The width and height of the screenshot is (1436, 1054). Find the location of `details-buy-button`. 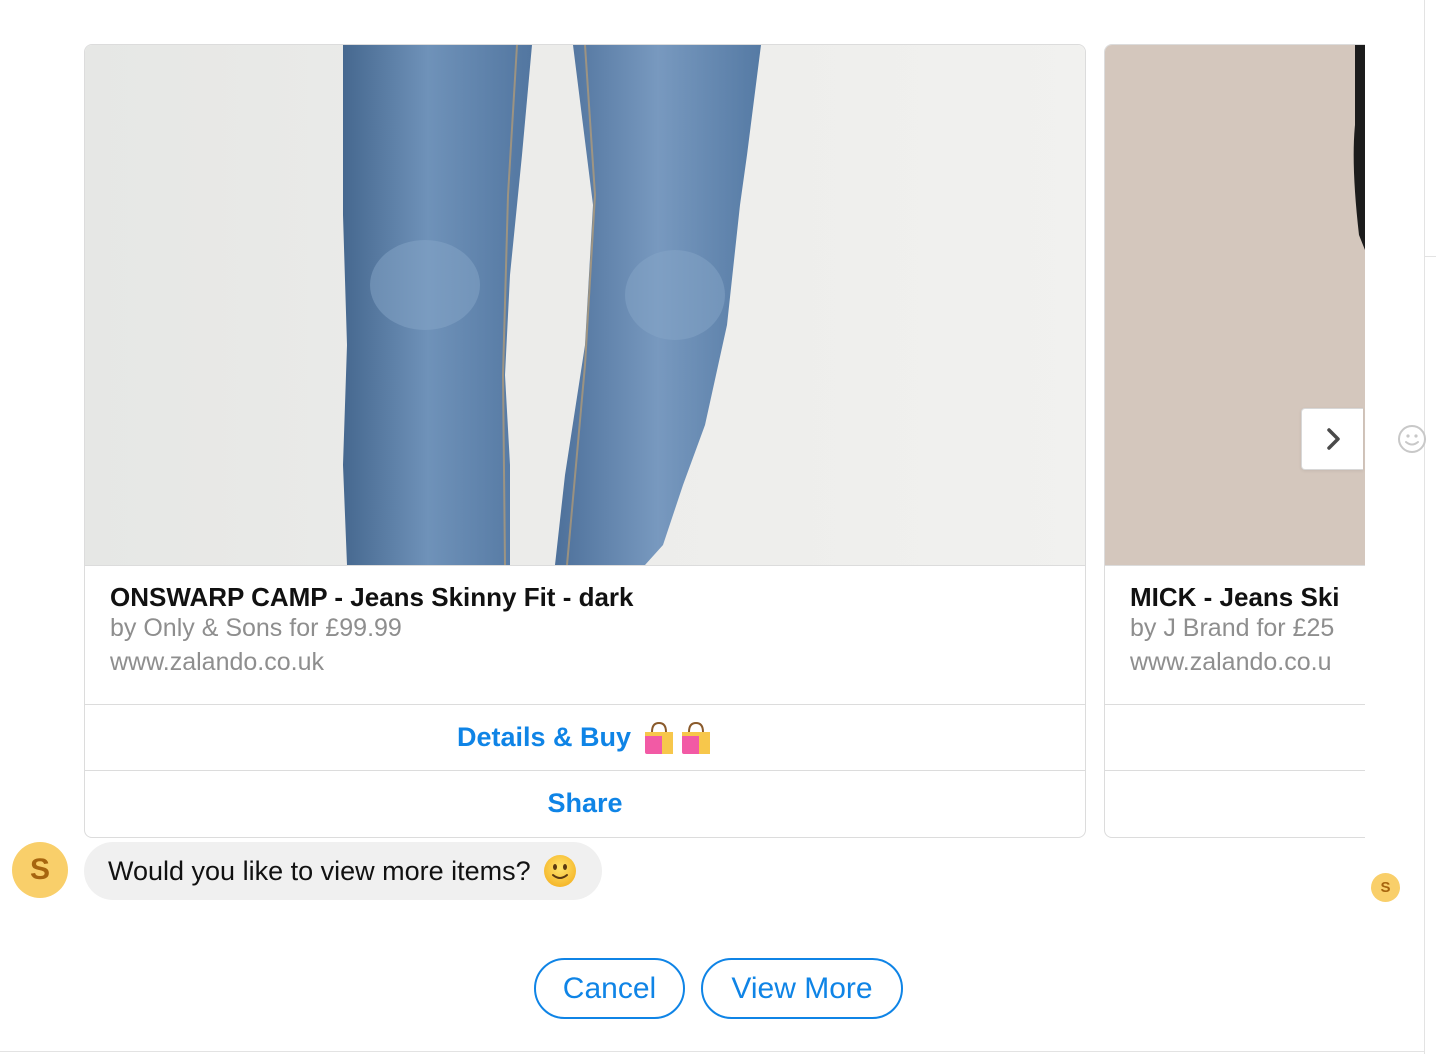

details-buy-button is located at coordinates (1235, 738).